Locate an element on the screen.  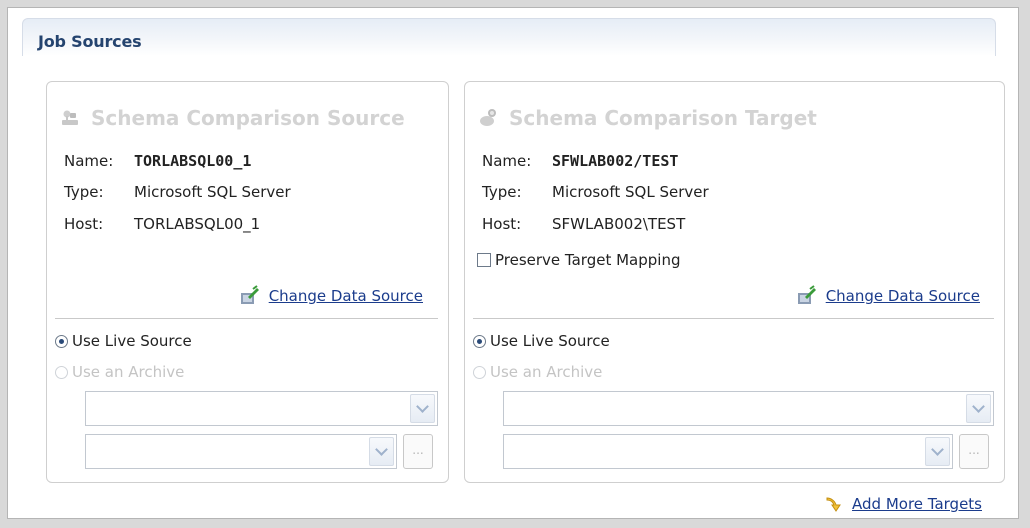
target-panel-title: Schema Comparison Target is located at coordinates (647, 118).